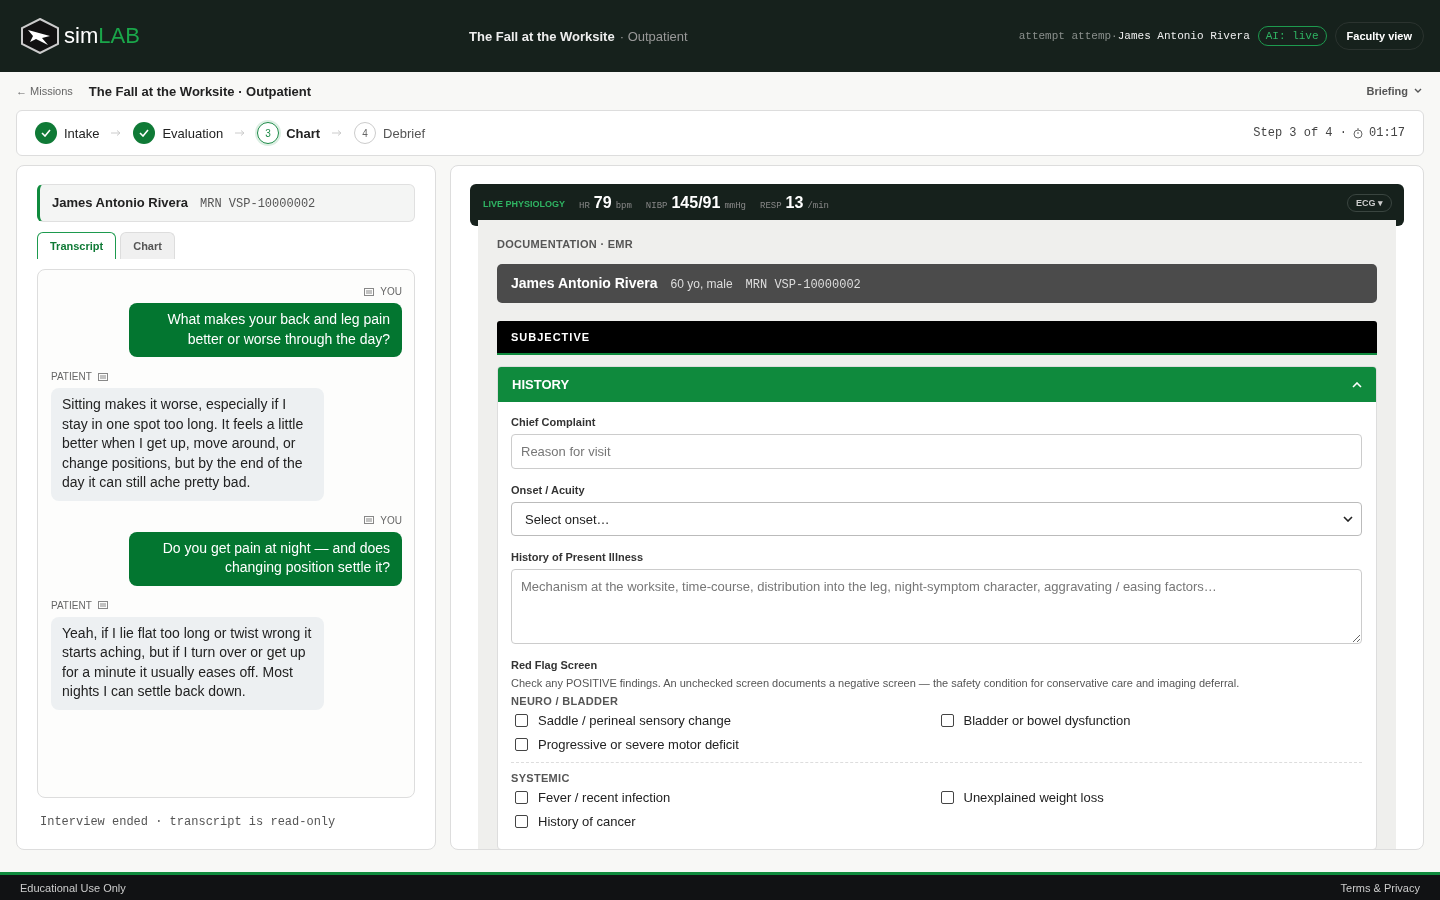 The width and height of the screenshot is (1440, 900). What do you see at coordinates (1068, 36) in the screenshot?
I see `attempt-label: attempt attemp·` at bounding box center [1068, 36].